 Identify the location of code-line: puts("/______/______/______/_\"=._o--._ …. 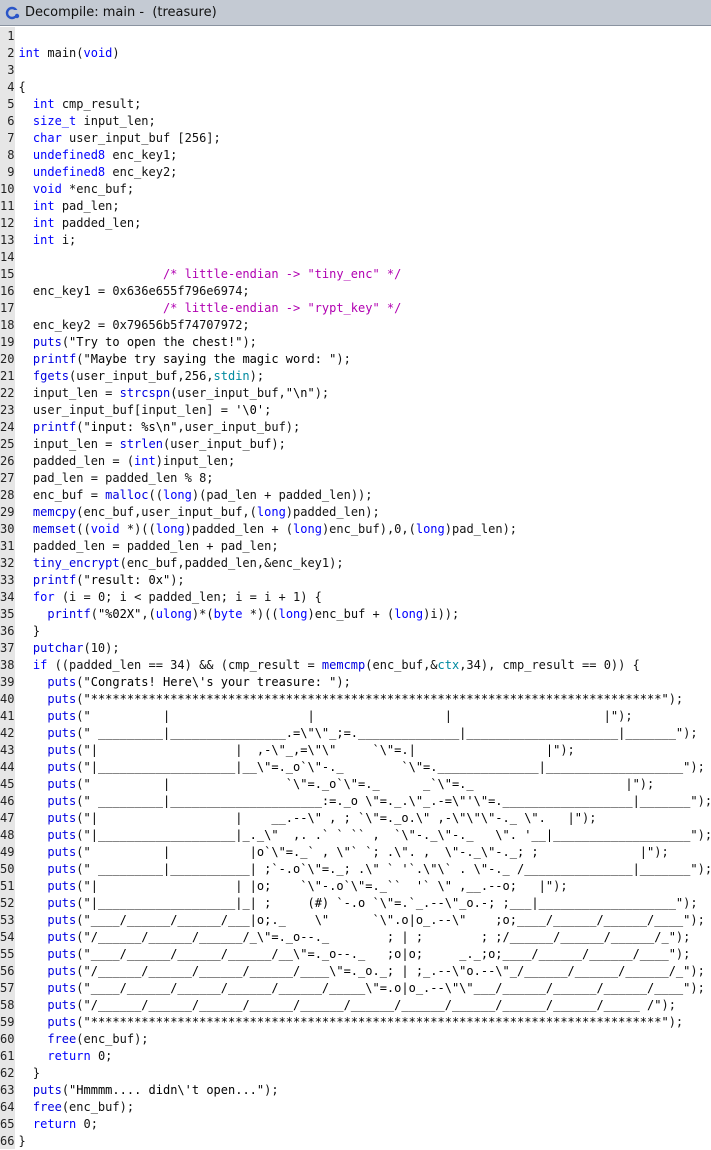
(364, 937).